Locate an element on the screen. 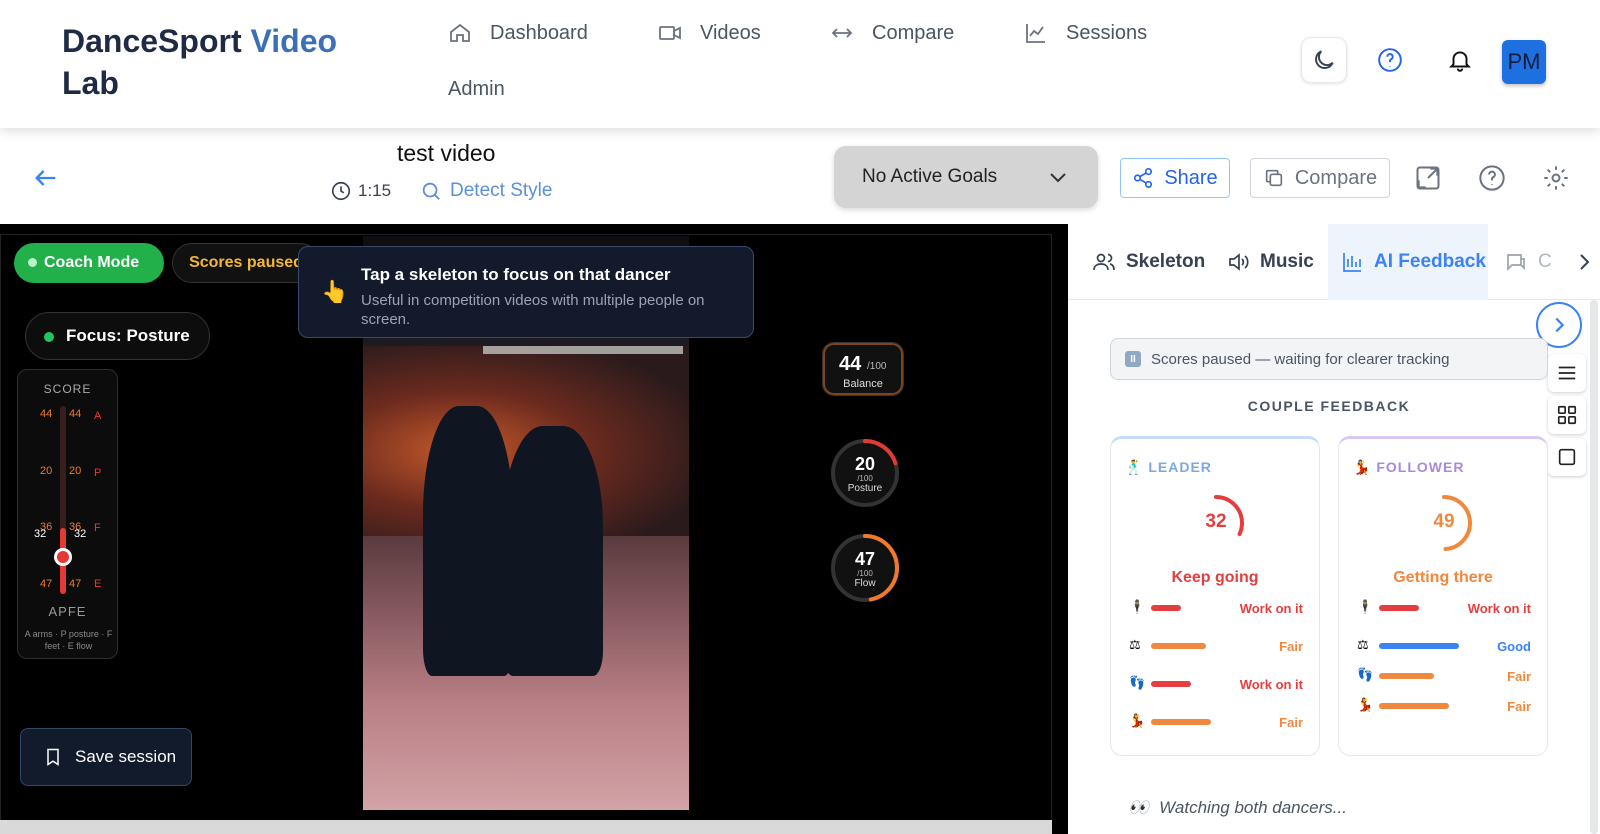  nav-compare: Compare is located at coordinates (892, 33).